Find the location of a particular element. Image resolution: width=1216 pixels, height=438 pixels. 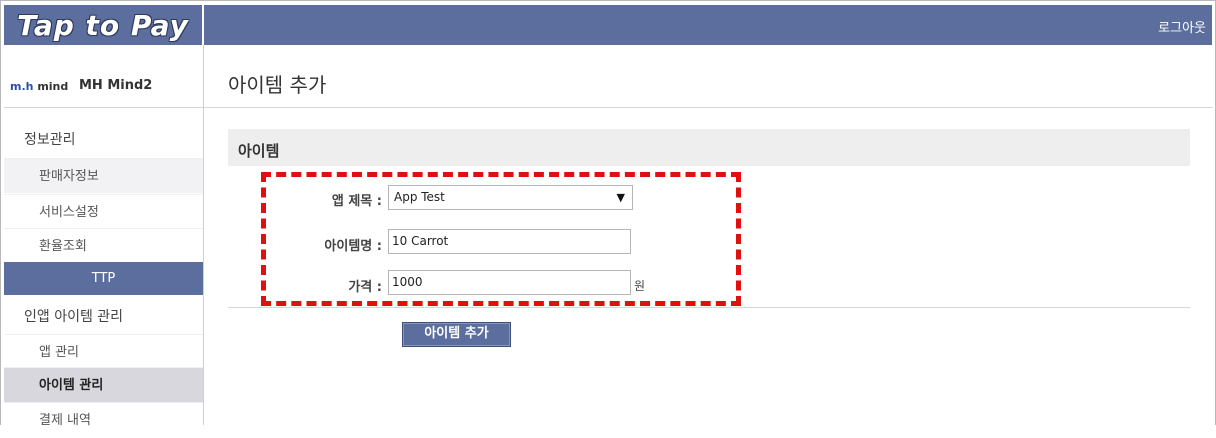

sidebar-item-payment-history: 결제 내역 is located at coordinates (103, 419).